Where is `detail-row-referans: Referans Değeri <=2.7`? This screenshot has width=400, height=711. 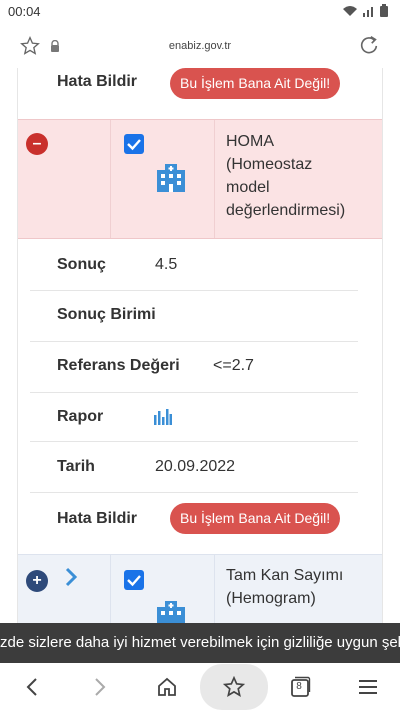 detail-row-referans: Referans Değeri <=2.7 is located at coordinates (200, 367).